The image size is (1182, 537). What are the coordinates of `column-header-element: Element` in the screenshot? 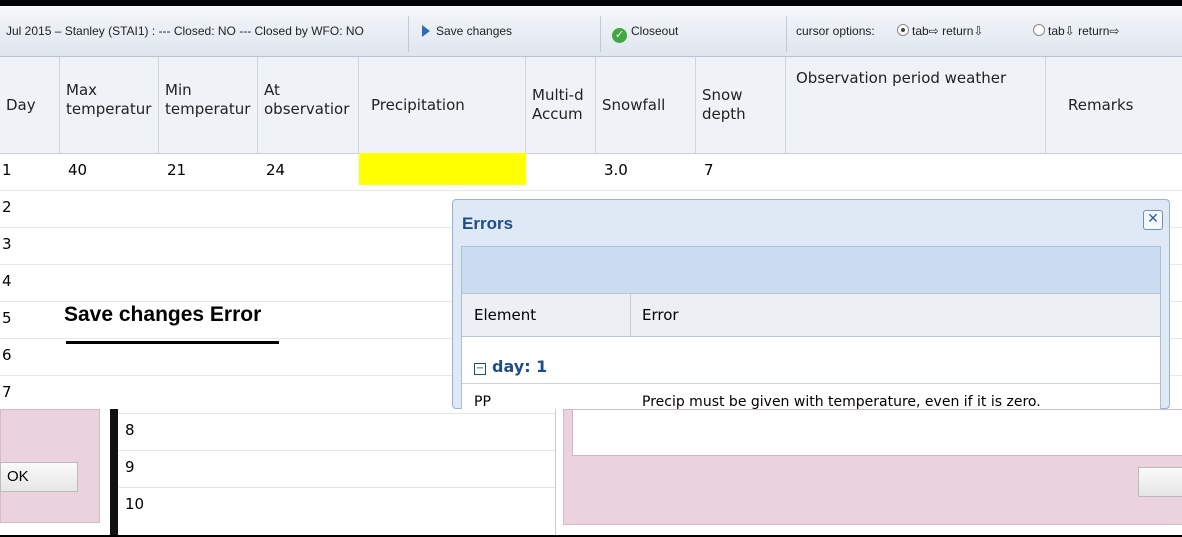 It's located at (505, 315).